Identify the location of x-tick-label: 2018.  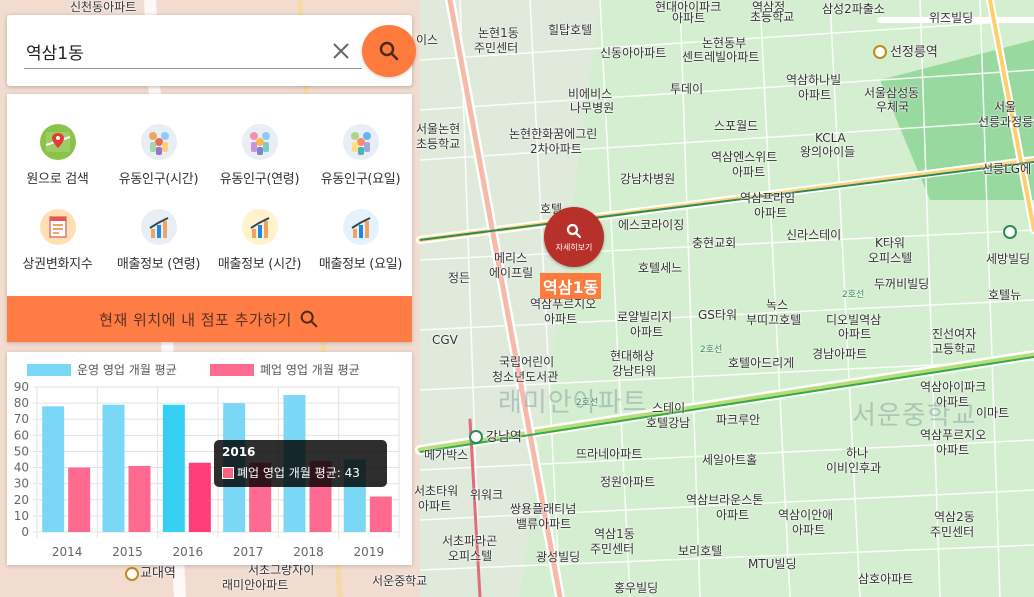
(308, 552).